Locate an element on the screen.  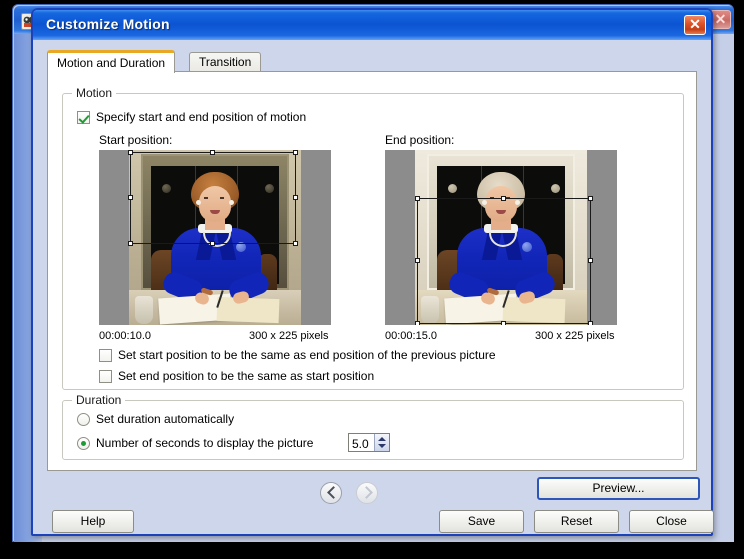
end-position-label: End position: is located at coordinates (420, 140).